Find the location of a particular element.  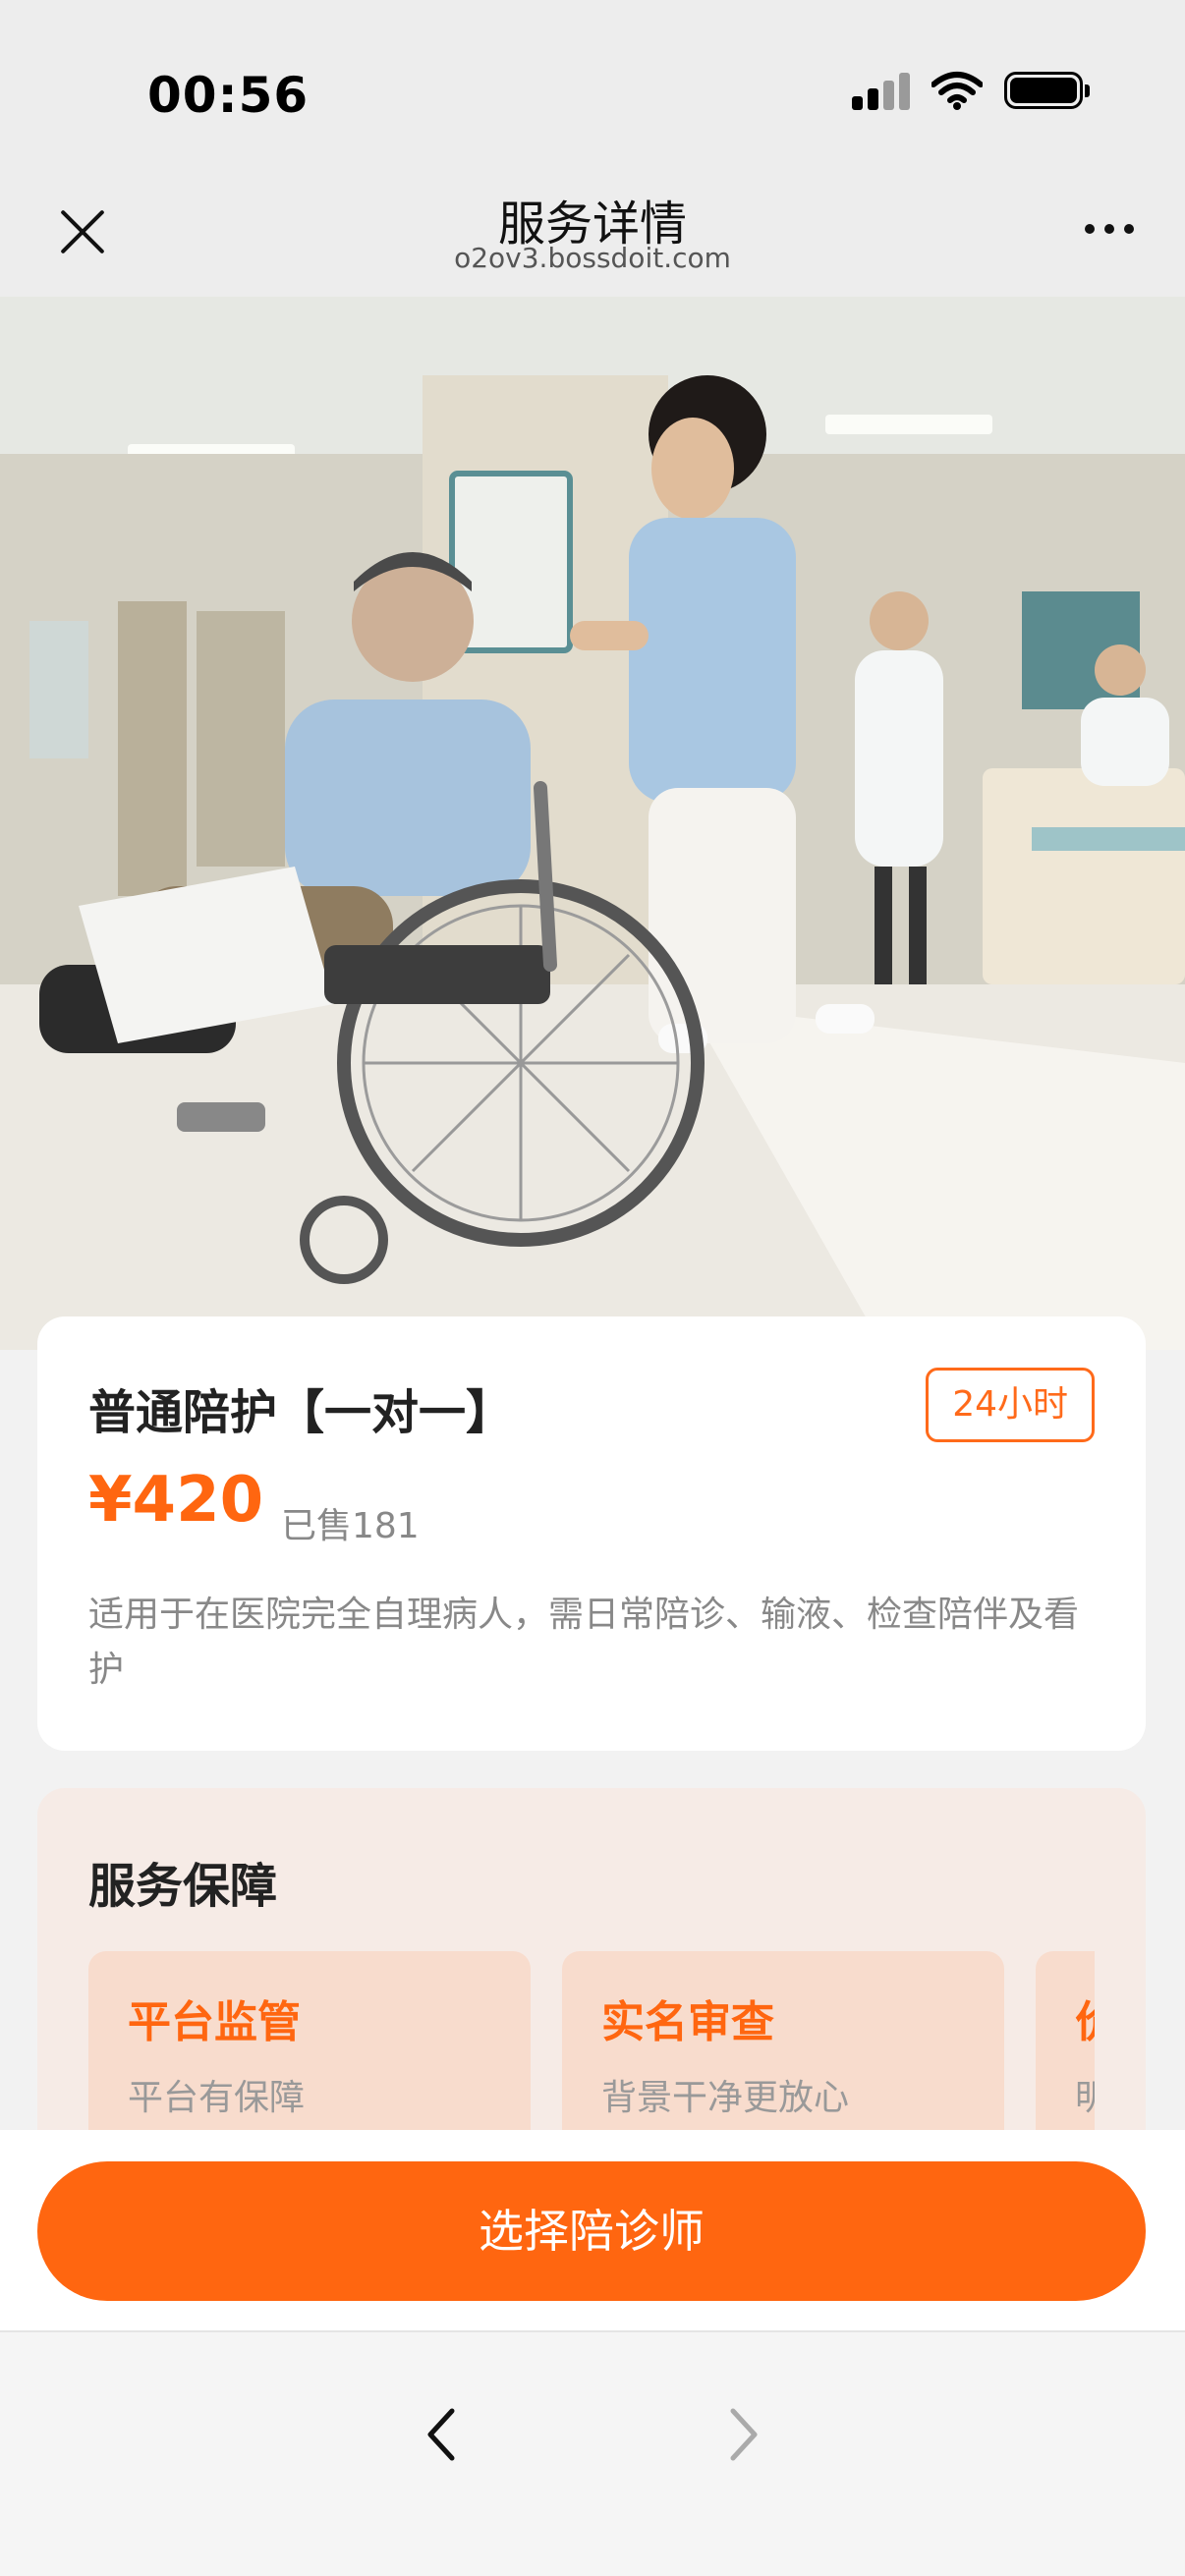

more-icon is located at coordinates (1110, 229).